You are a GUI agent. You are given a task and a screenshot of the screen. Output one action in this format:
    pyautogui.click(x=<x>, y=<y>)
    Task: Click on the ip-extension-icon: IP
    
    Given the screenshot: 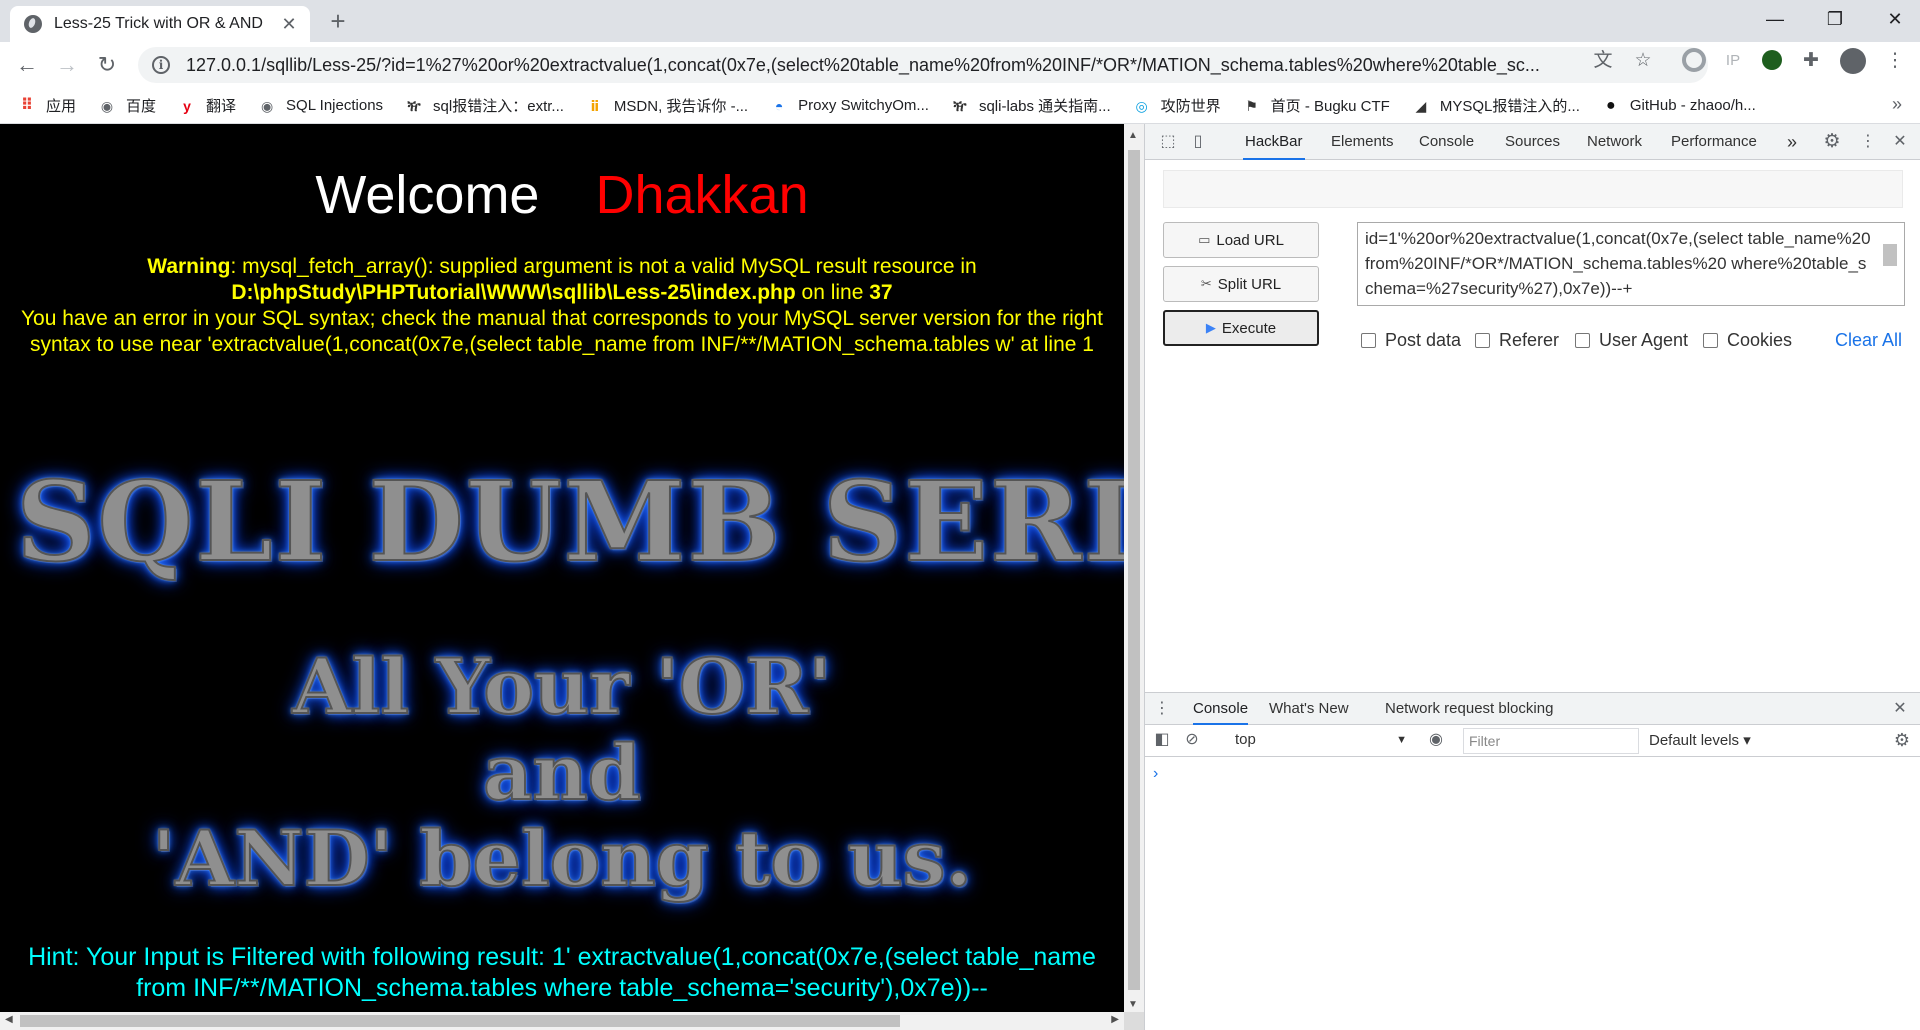 What is the action you would take?
    pyautogui.click(x=1733, y=61)
    